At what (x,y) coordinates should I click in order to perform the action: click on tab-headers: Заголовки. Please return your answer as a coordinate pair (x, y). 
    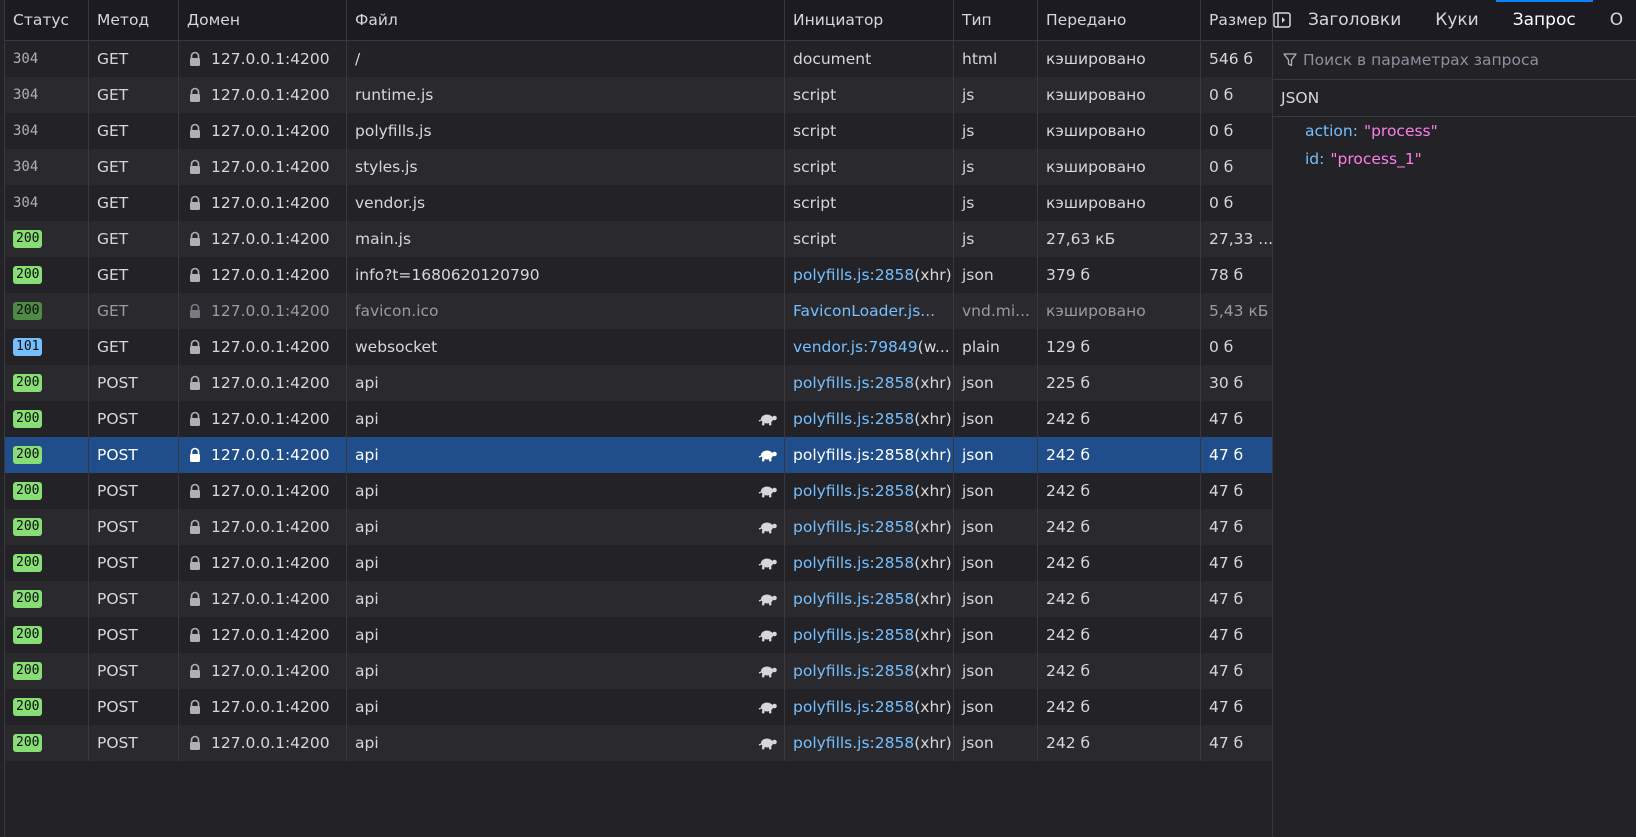
    Looking at the image, I should click on (1354, 20).